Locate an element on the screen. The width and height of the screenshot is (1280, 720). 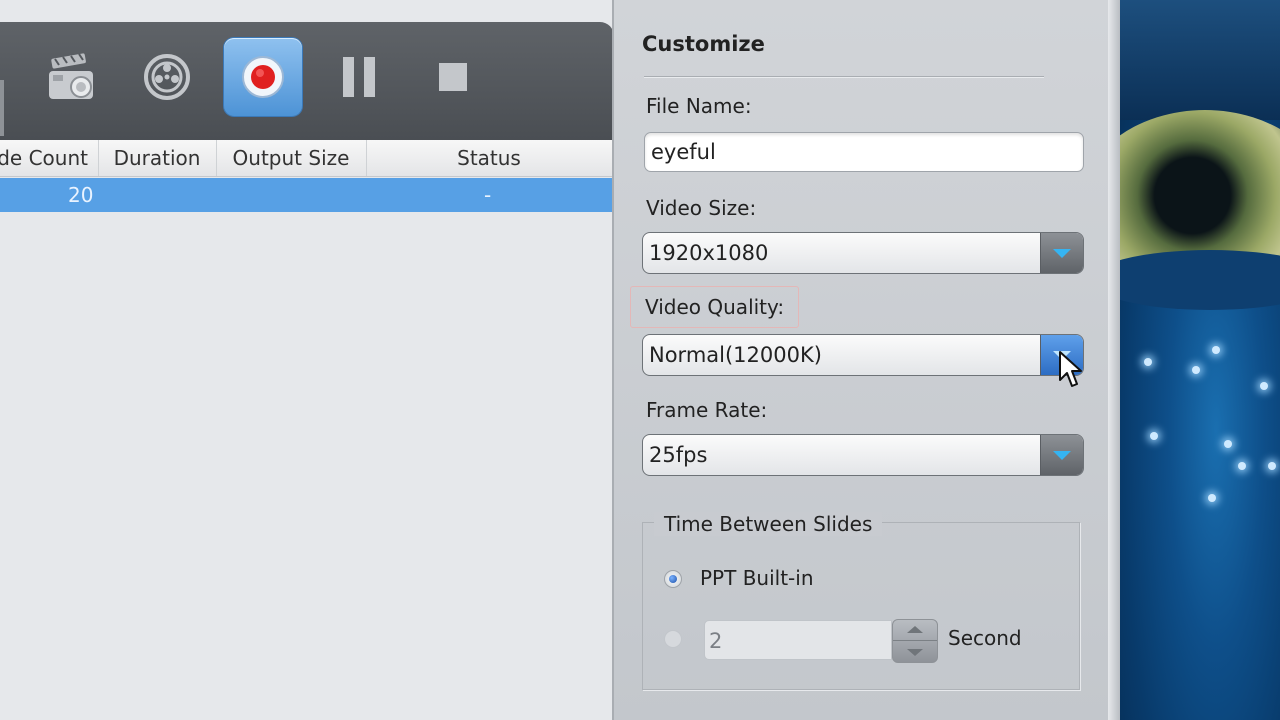
column-header-duration: Duration is located at coordinates (157, 158).